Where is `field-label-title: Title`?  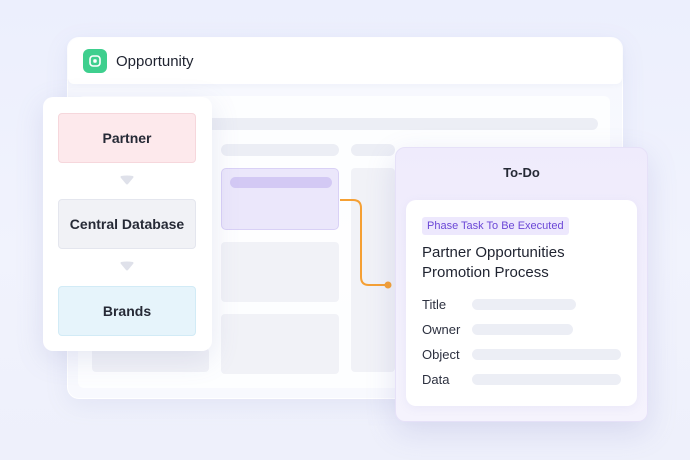 field-label-title: Title is located at coordinates (434, 304).